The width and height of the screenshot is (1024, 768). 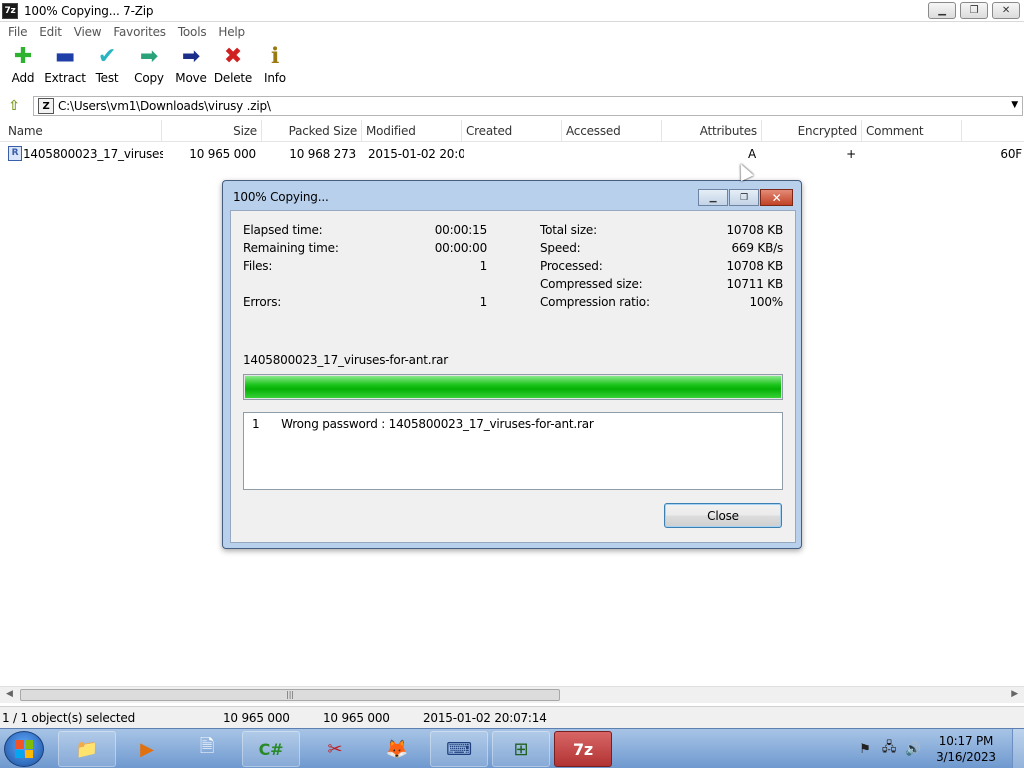 What do you see at coordinates (15, 153) in the screenshot?
I see `rar-file-icon: R` at bounding box center [15, 153].